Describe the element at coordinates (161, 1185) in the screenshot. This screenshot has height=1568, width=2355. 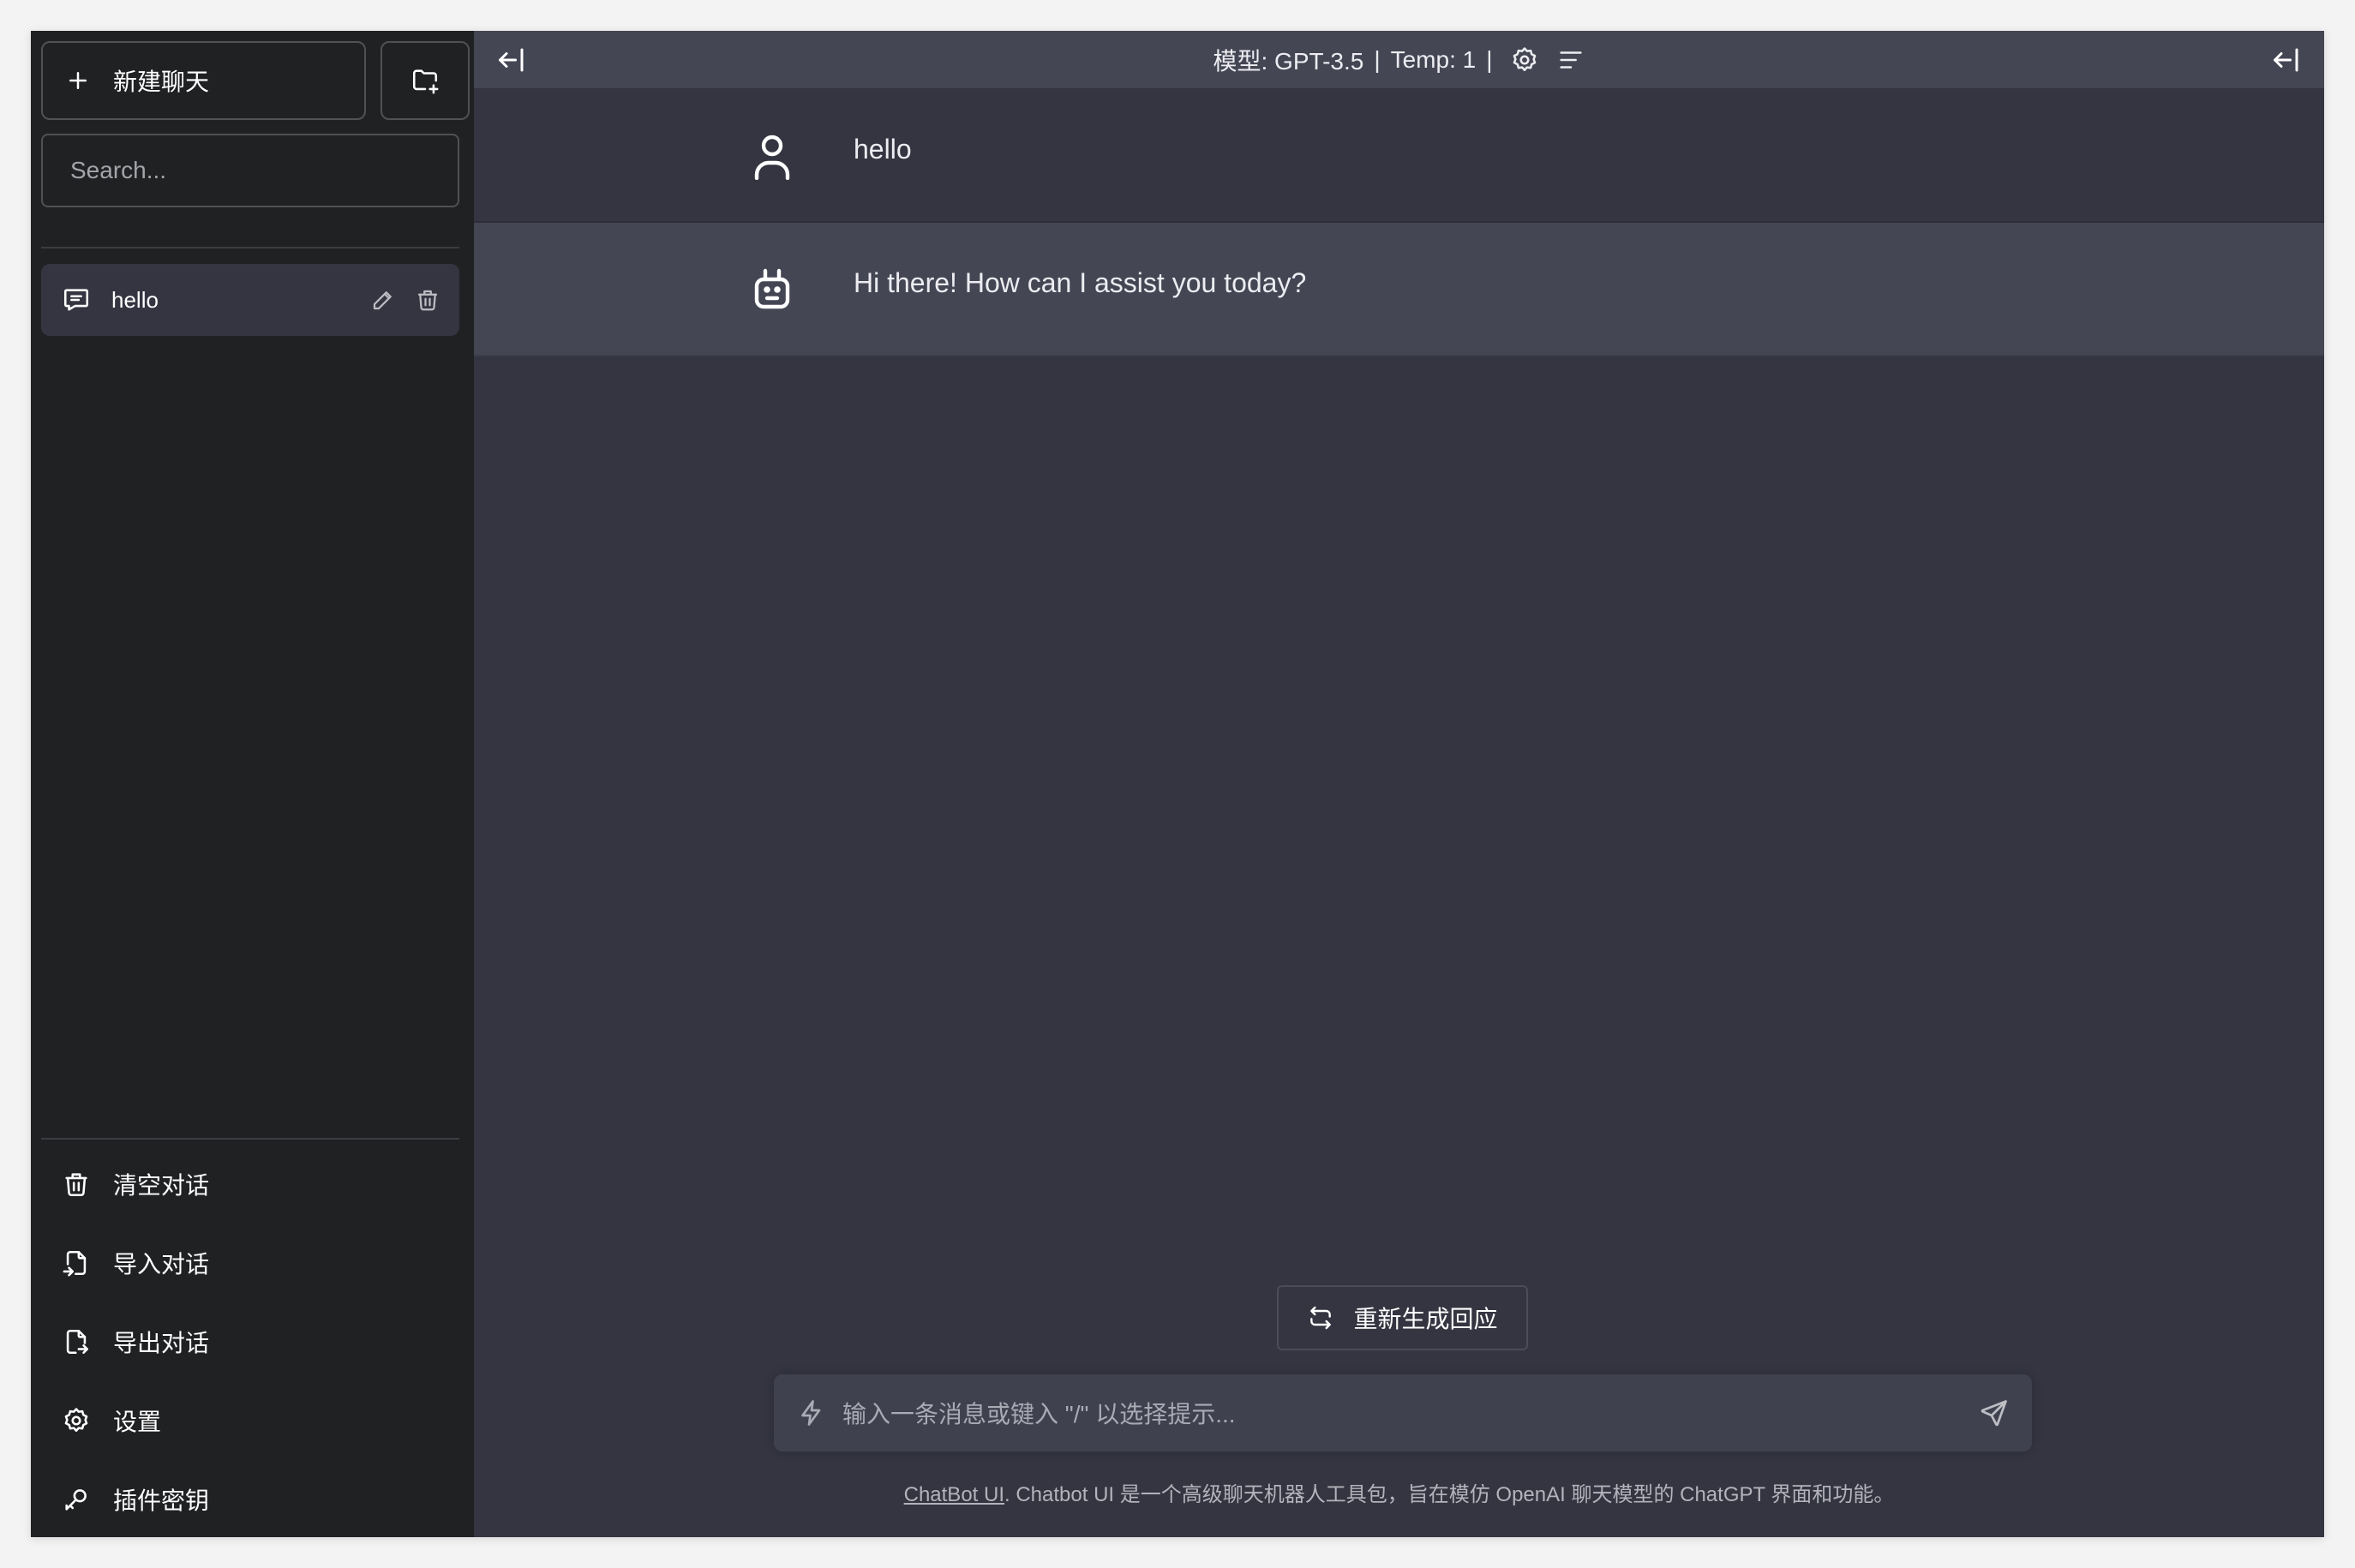
I see `menu-label: 清空对话` at that location.